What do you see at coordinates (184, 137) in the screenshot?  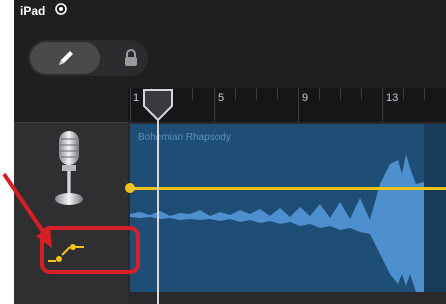 I see `region-name: Bohemian Rhapsody` at bounding box center [184, 137].